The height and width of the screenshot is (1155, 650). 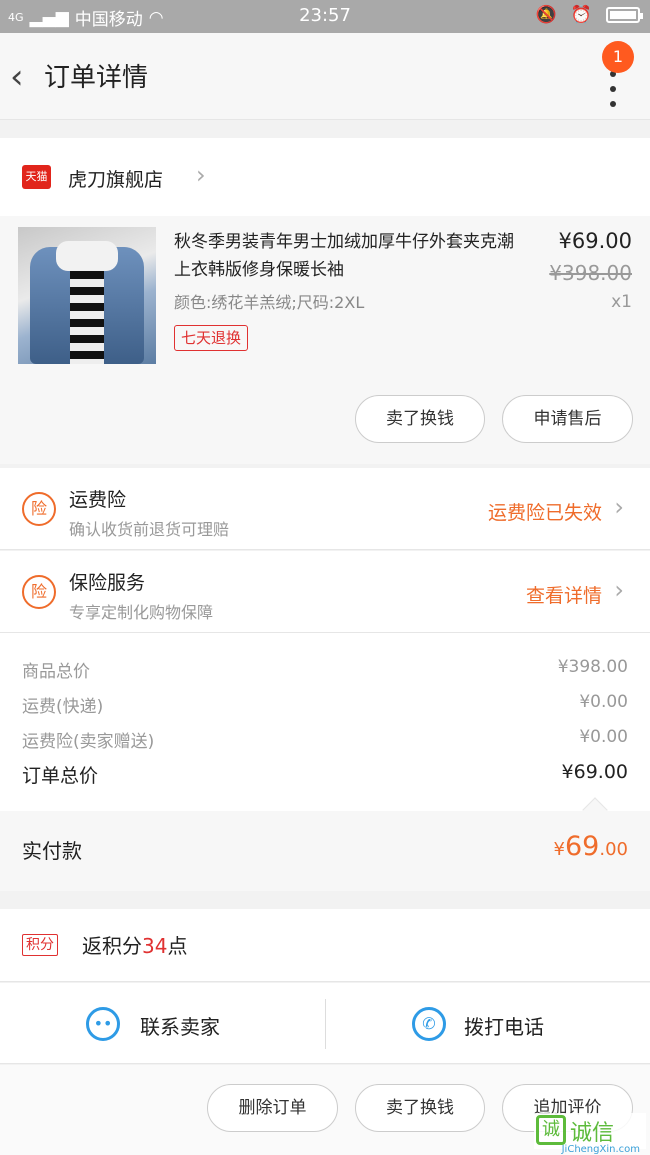 What do you see at coordinates (325, 177) in the screenshot?
I see `store-row: 天猫 虎刀旗舰店 ›` at bounding box center [325, 177].